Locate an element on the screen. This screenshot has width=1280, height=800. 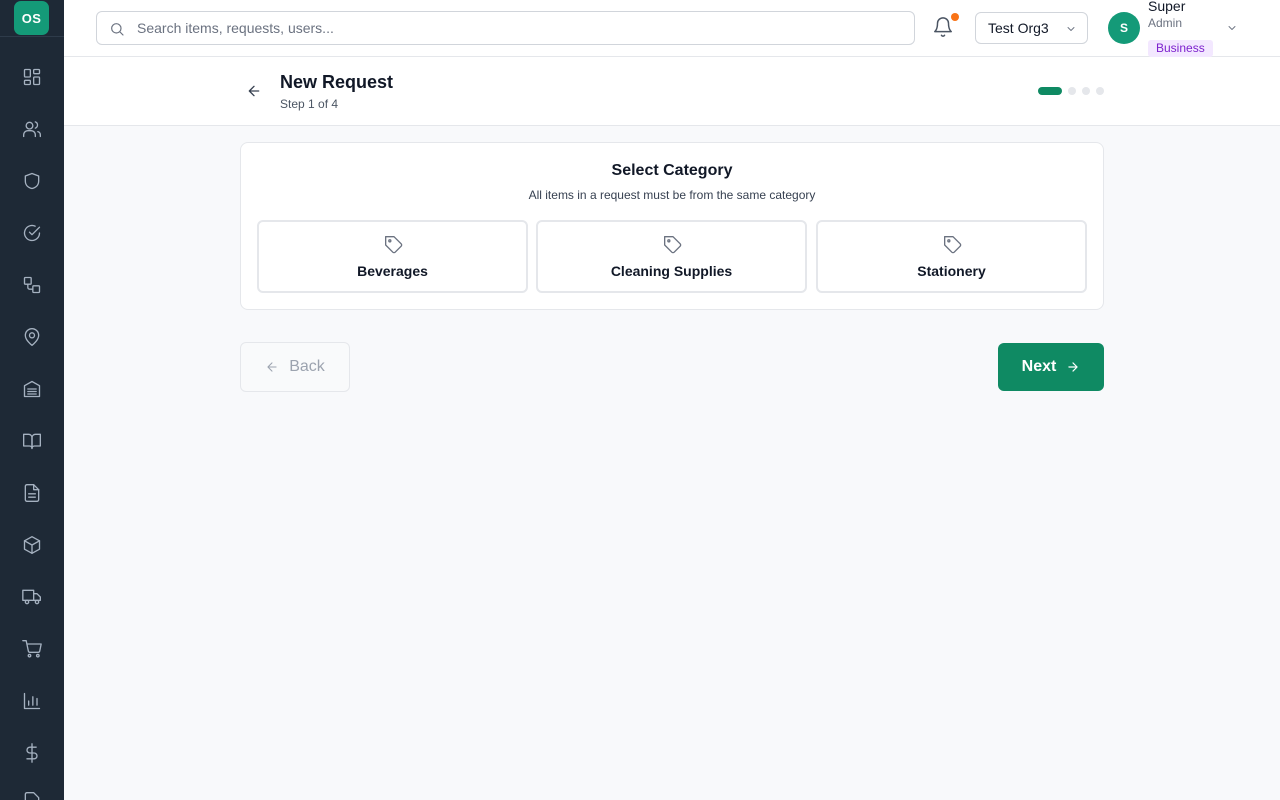
sidebar-item-approvals is located at coordinates (32, 233).